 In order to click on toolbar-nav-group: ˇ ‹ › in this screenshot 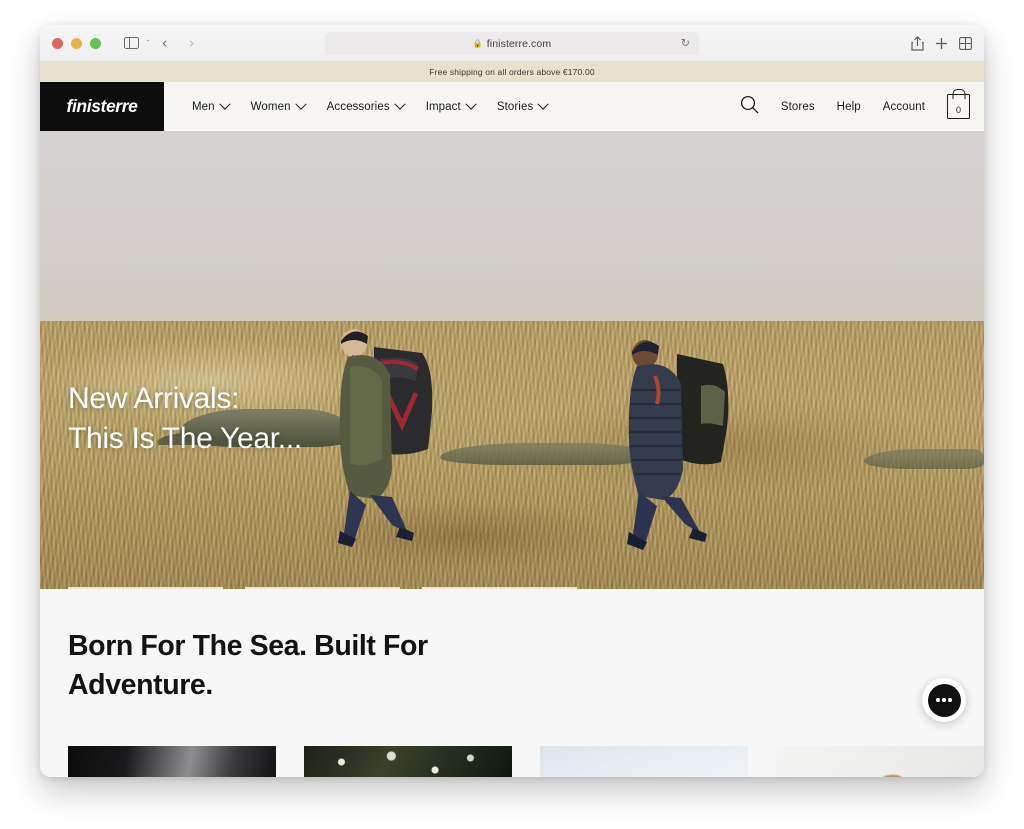, I will do `click(161, 43)`.